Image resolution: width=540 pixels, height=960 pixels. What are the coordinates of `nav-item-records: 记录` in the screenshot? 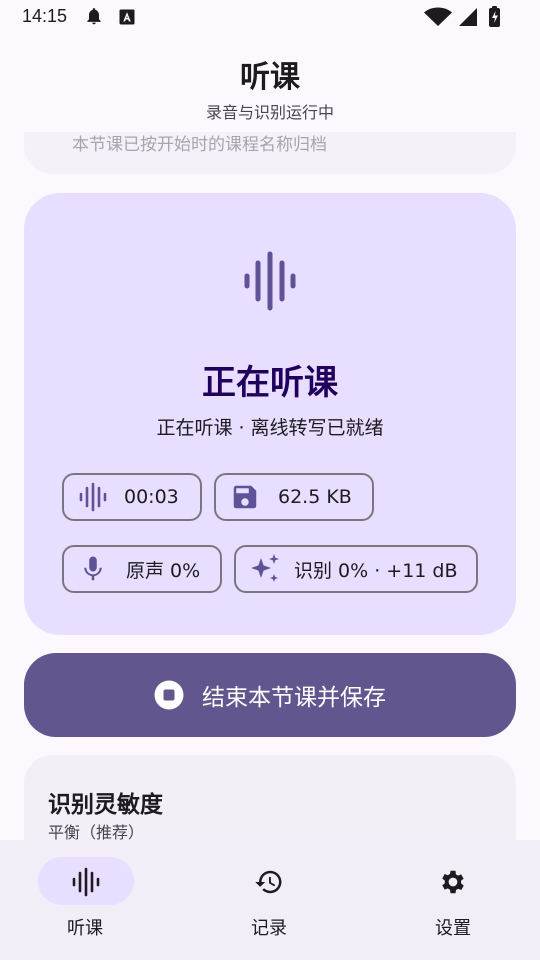 It's located at (270, 900).